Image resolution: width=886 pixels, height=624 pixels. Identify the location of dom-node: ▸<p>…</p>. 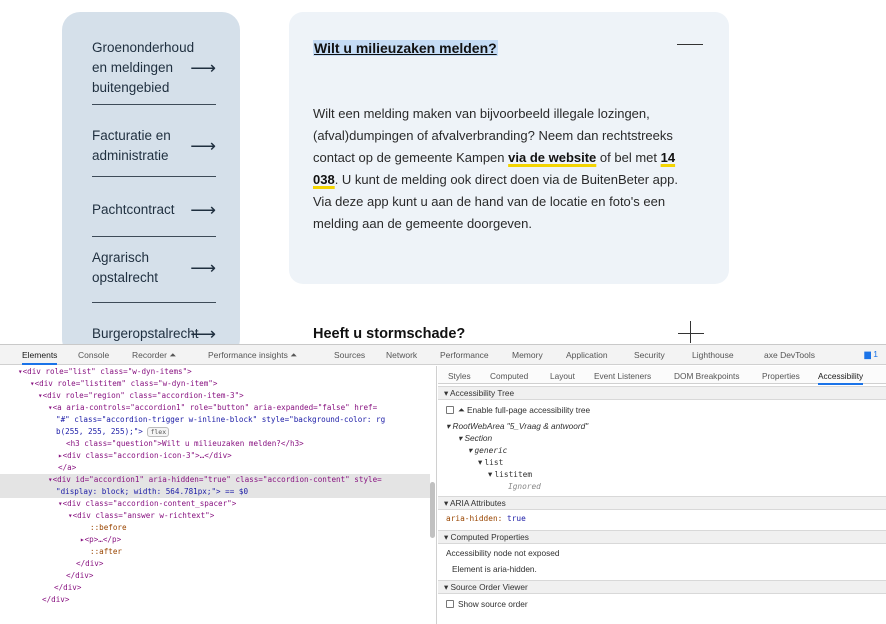
(100, 540).